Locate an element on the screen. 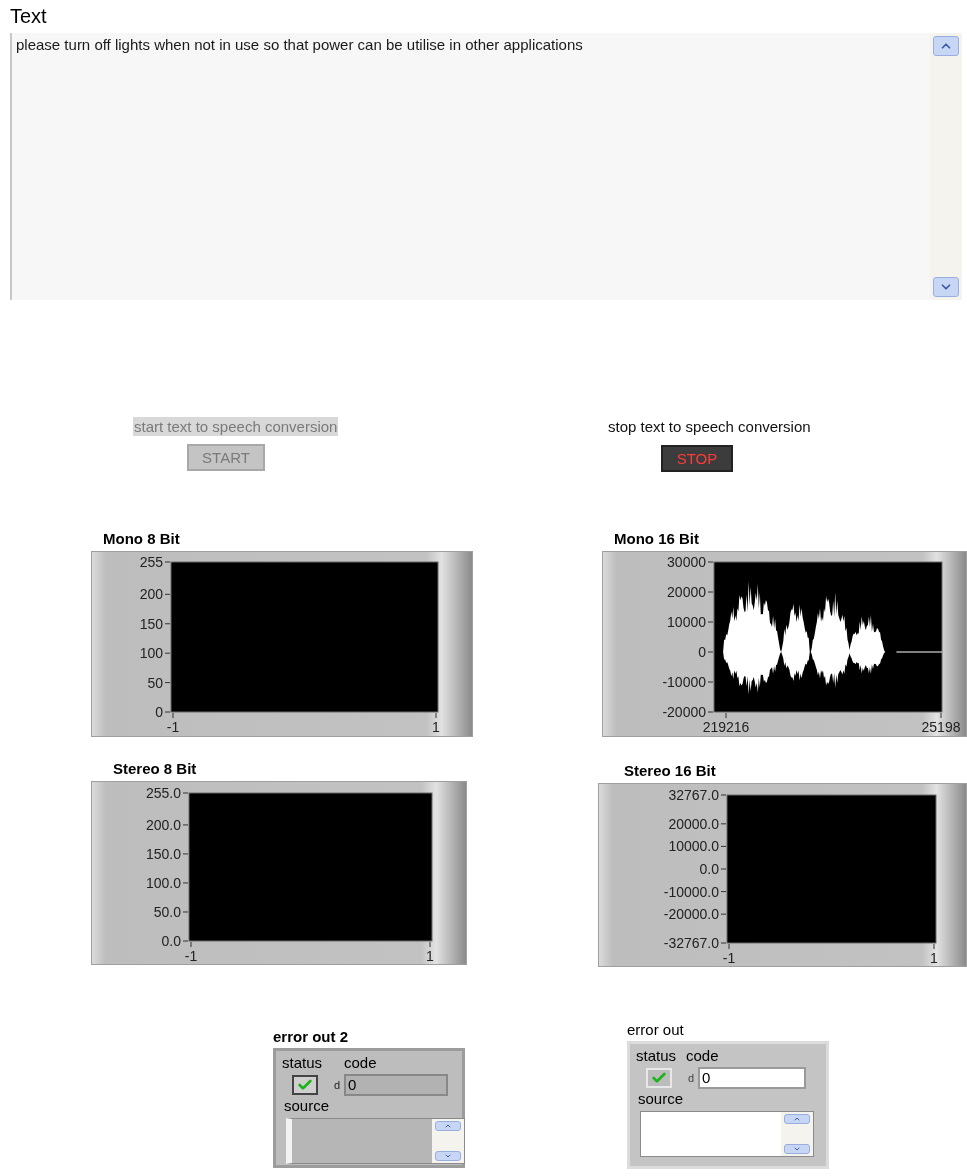 This screenshot has width=967, height=1176. chart-title: Stereo 8 Bit is located at coordinates (155, 769).